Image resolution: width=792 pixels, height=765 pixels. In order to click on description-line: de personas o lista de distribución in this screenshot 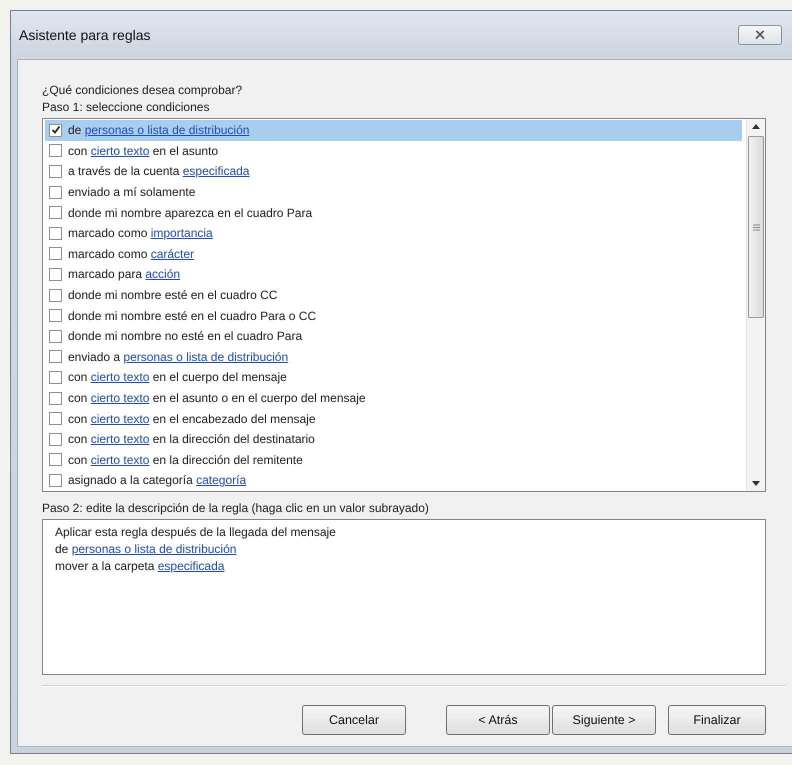, I will do `click(145, 549)`.